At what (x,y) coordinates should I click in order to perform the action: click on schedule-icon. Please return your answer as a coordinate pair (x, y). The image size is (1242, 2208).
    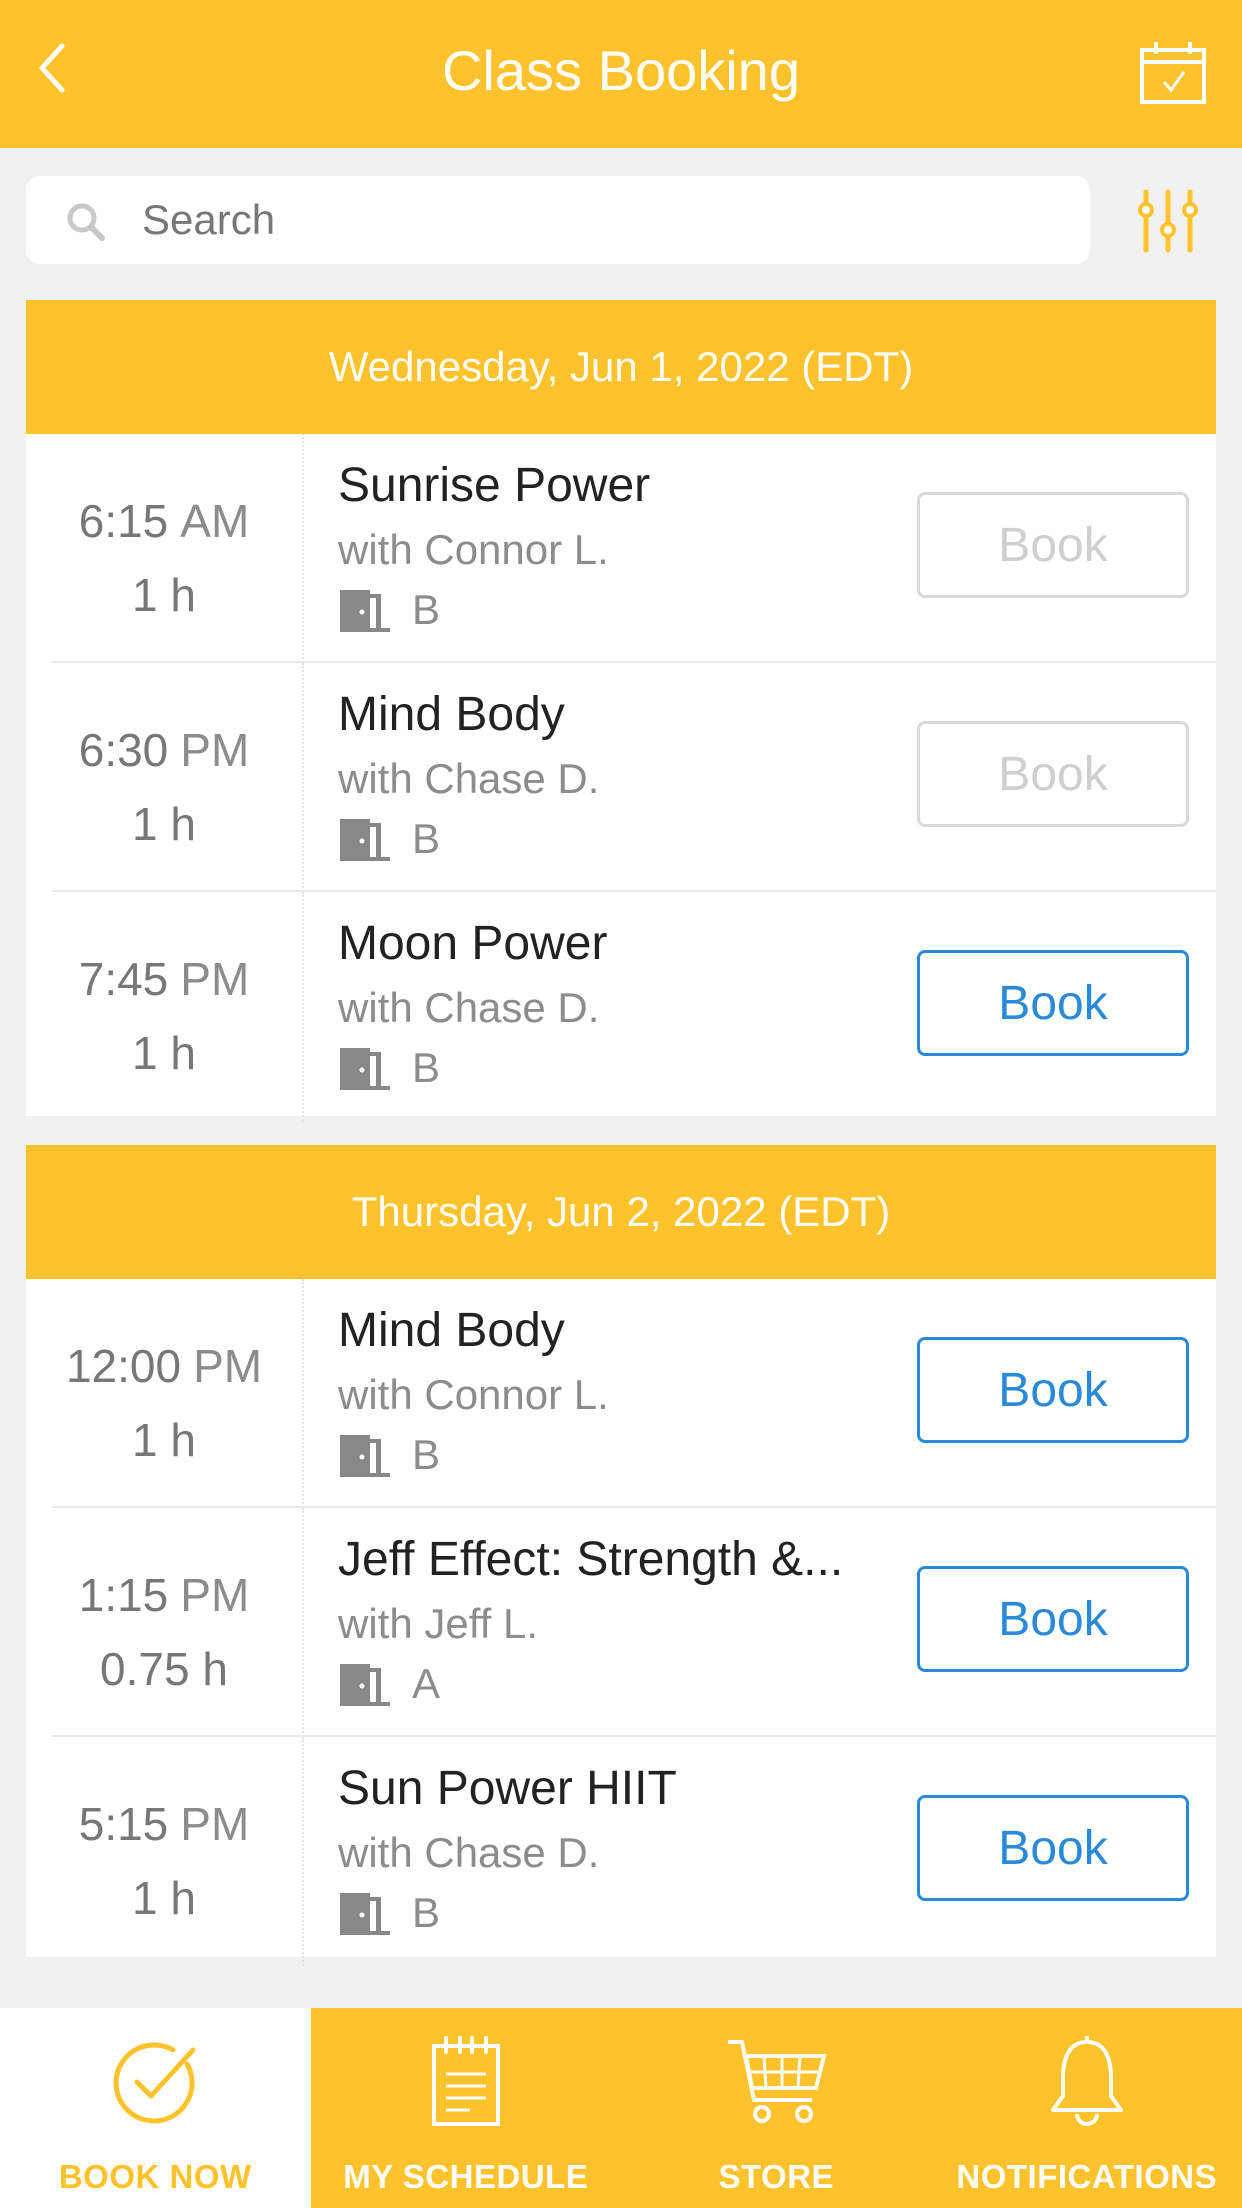
    Looking at the image, I should click on (465, 2081).